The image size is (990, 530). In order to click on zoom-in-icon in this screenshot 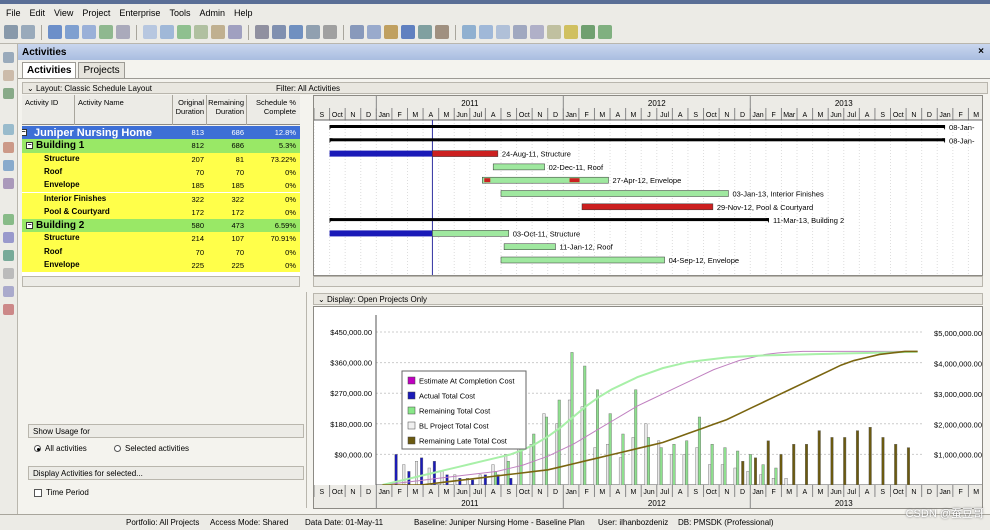, I will do `click(469, 32)`.